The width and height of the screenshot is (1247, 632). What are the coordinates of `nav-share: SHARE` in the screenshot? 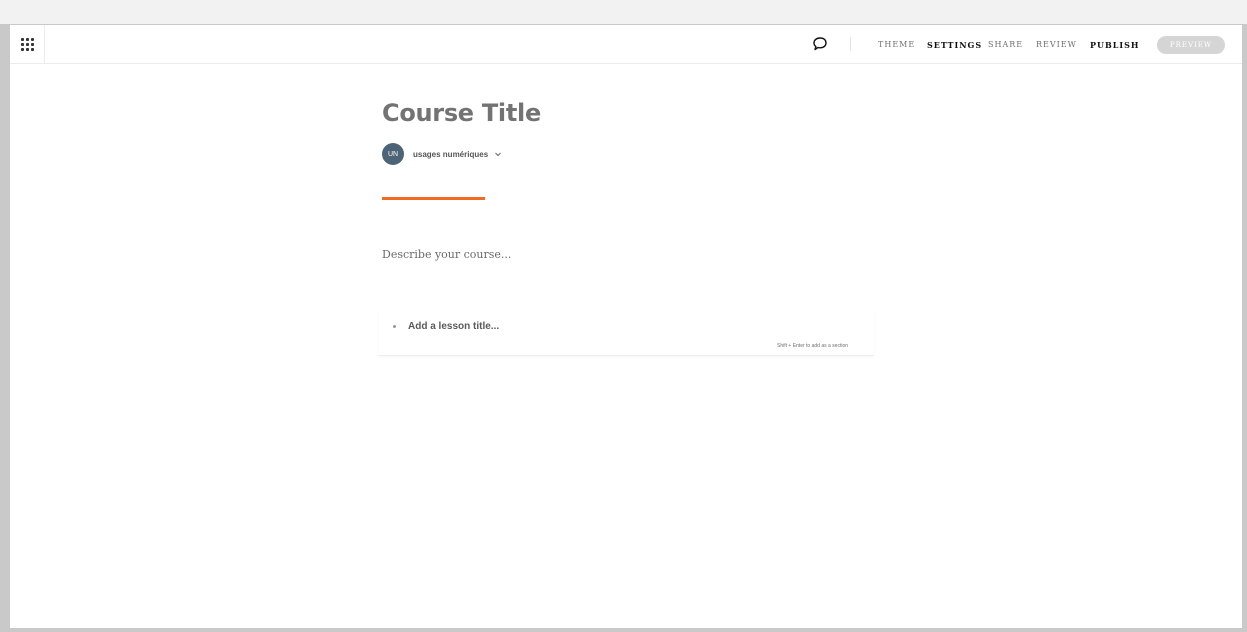 It's located at (1005, 44).